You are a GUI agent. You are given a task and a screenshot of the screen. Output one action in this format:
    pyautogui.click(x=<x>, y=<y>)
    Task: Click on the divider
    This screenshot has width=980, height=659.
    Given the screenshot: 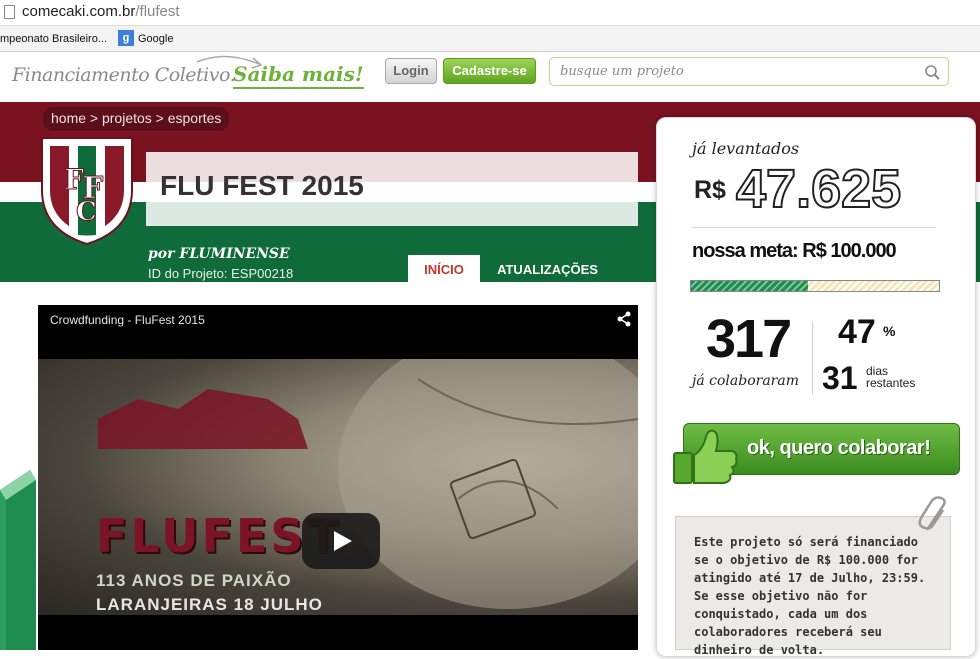 What is the action you would take?
    pyautogui.click(x=814, y=227)
    